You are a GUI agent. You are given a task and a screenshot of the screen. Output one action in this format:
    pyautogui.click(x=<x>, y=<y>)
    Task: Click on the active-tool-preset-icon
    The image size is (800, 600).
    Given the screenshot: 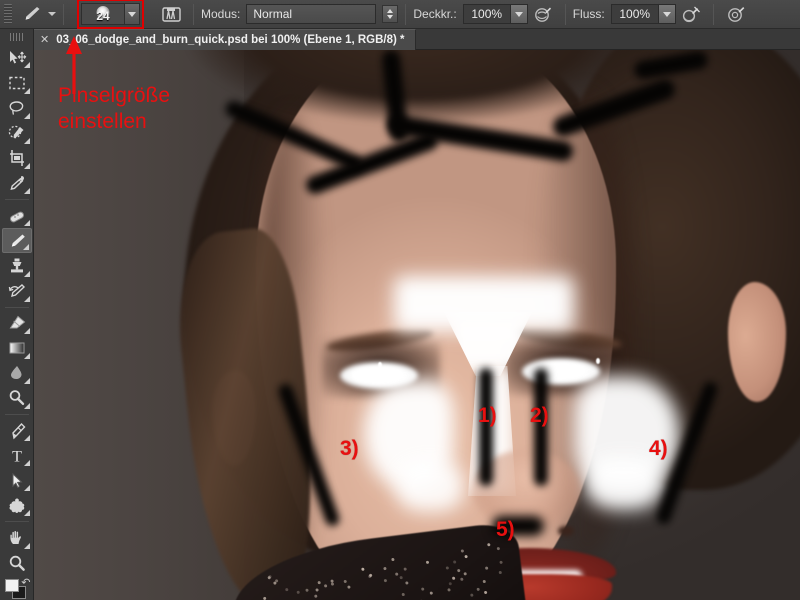 What is the action you would take?
    pyautogui.click(x=31, y=14)
    